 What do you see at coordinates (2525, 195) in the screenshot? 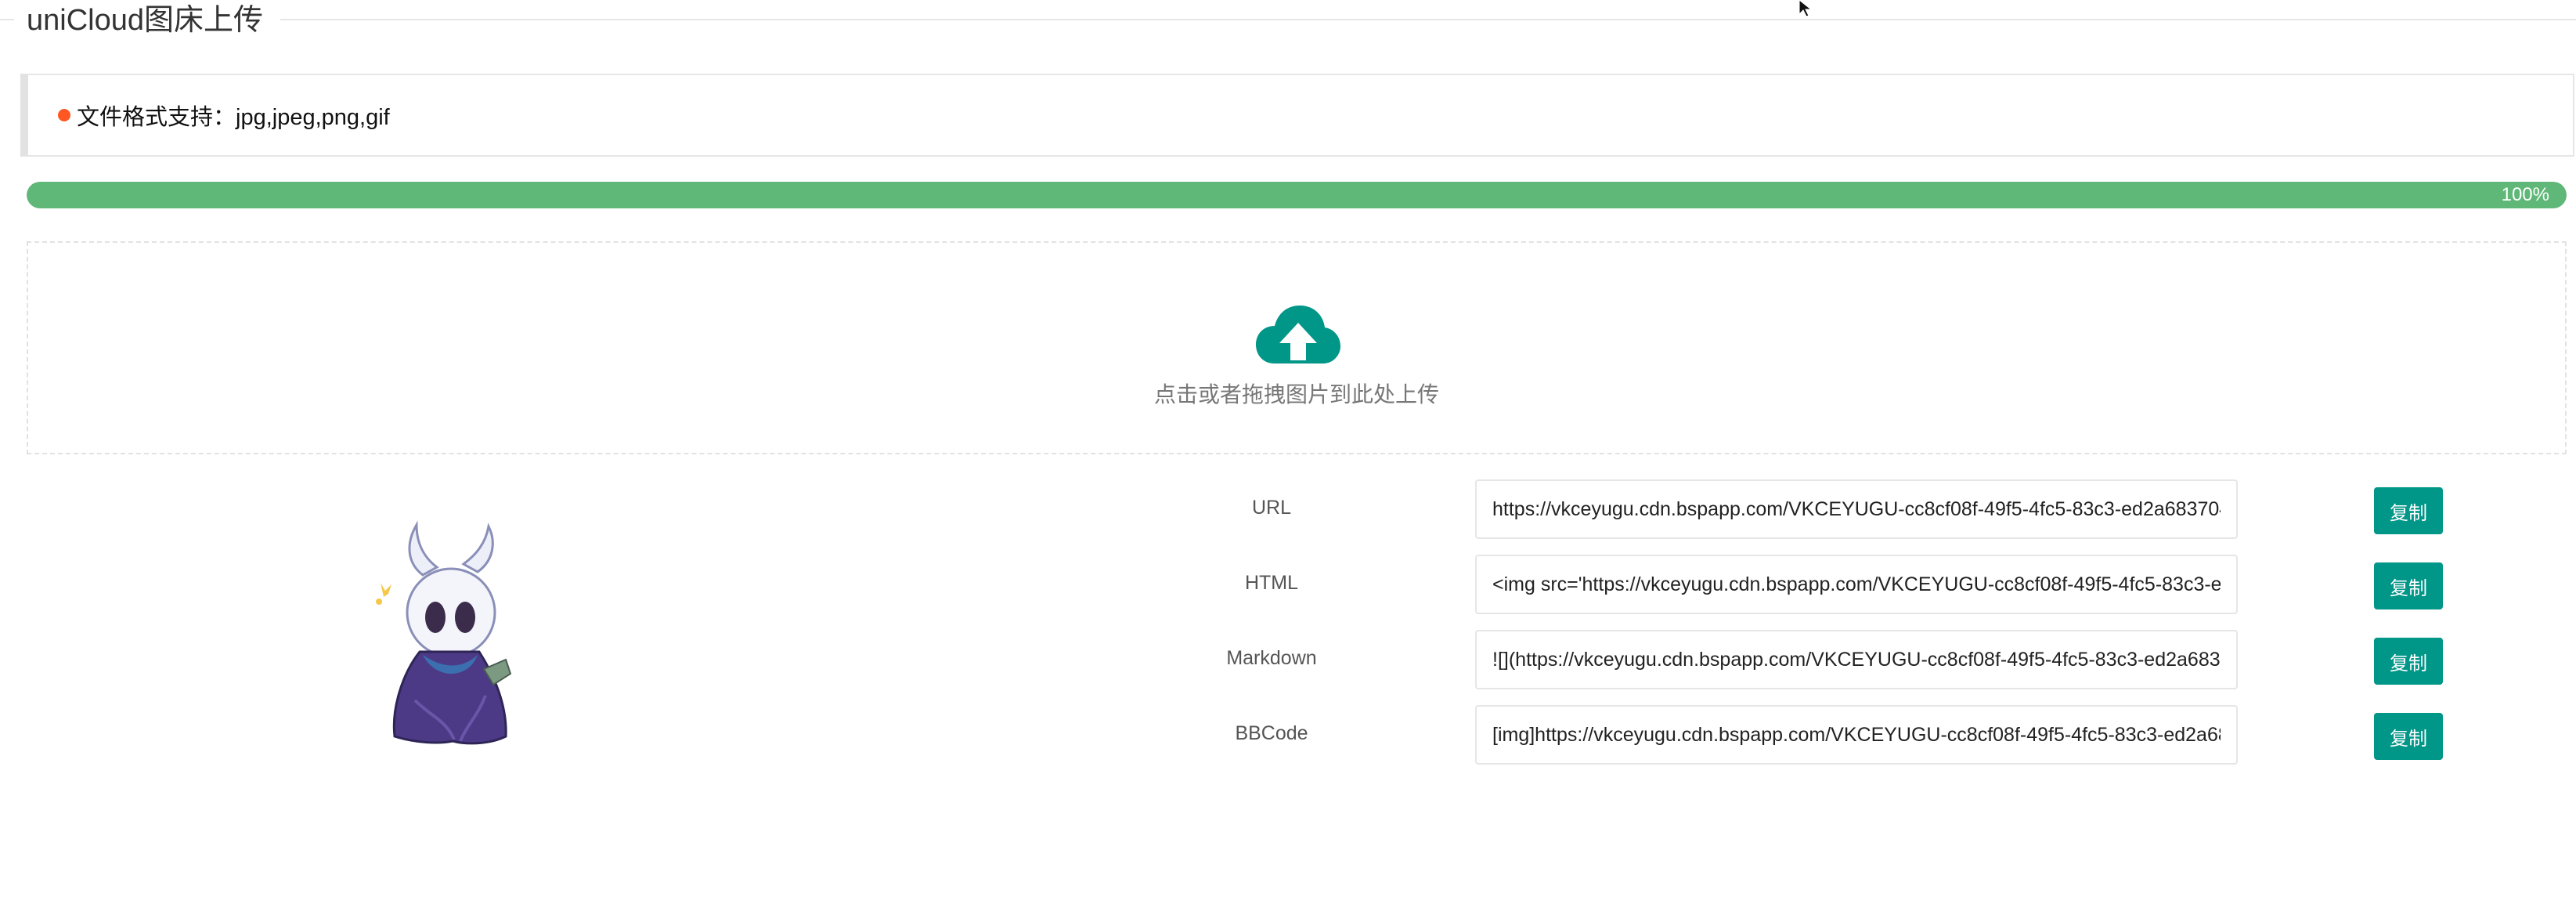
I see `progress-label: 100%` at bounding box center [2525, 195].